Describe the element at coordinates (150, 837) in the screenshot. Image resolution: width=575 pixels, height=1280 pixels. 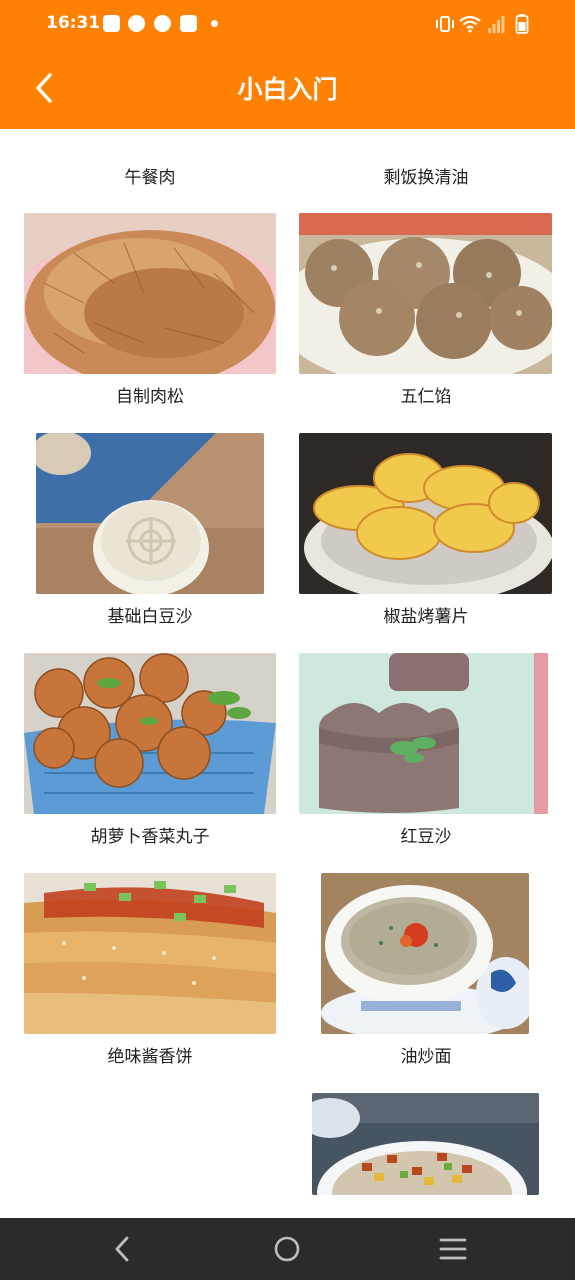
I see `recipe-name: 胡萝卜香菜丸子` at that location.